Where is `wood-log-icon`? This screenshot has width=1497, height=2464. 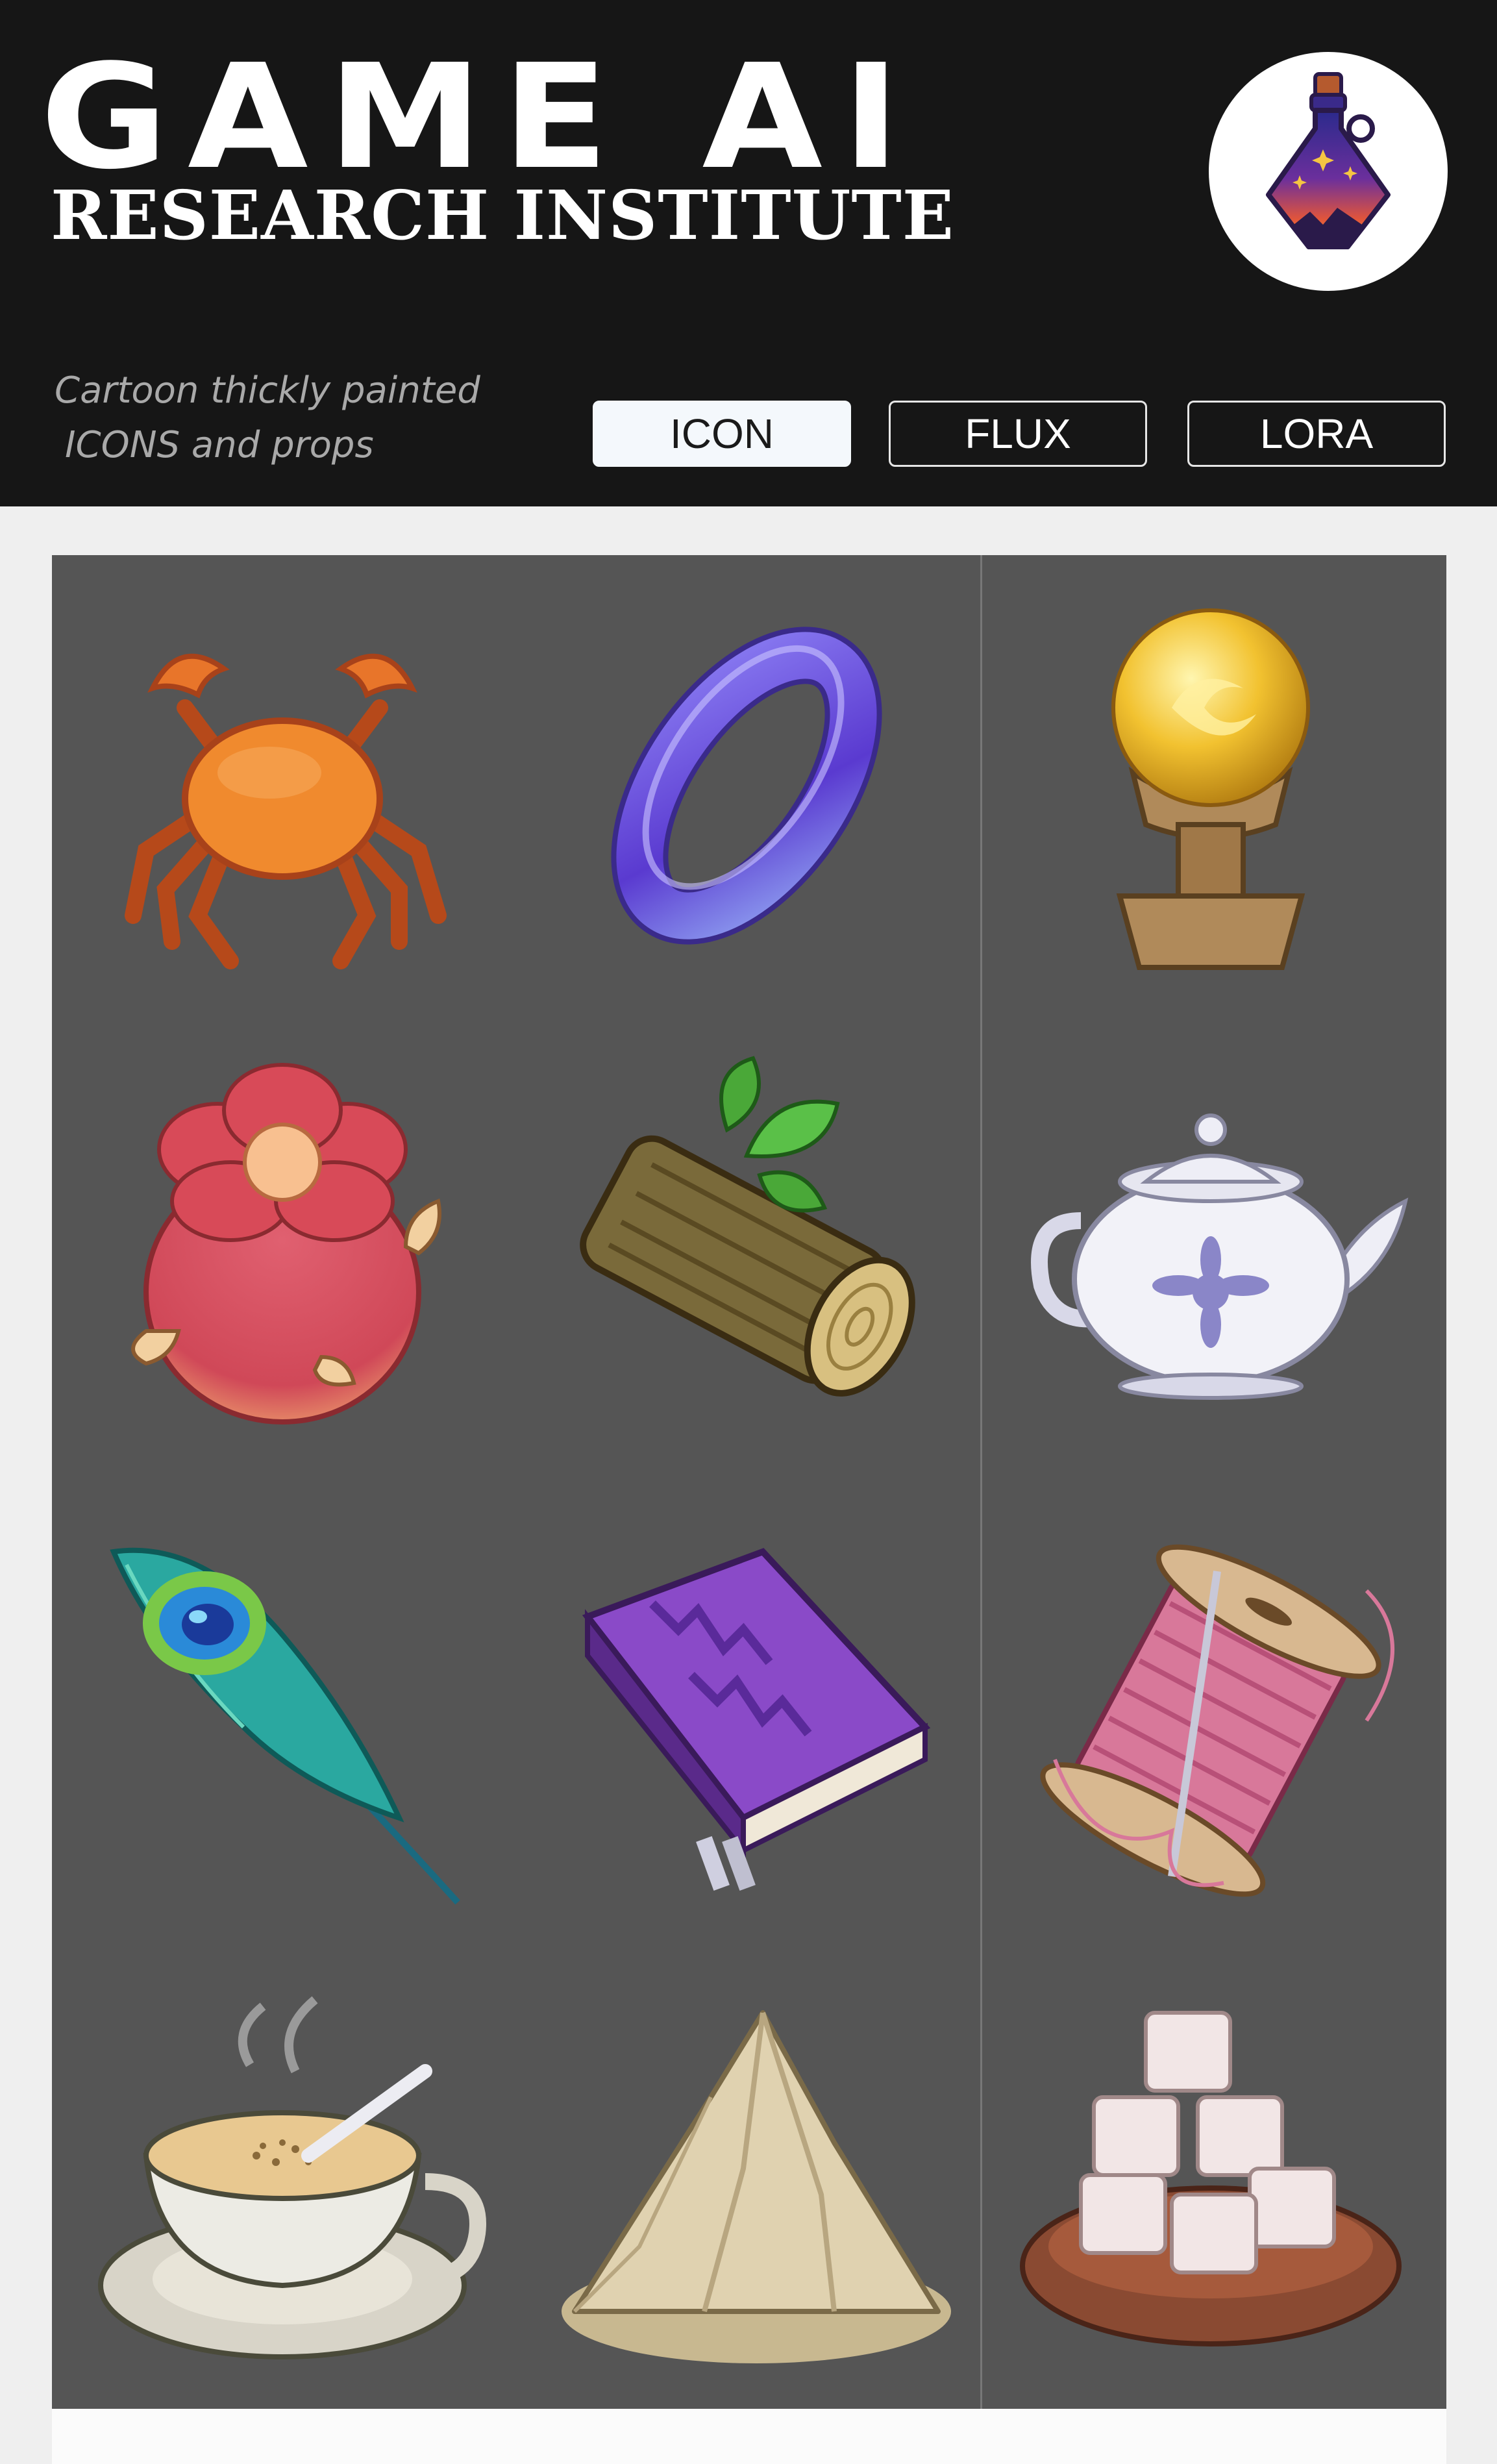 wood-log-icon is located at coordinates (759, 1253).